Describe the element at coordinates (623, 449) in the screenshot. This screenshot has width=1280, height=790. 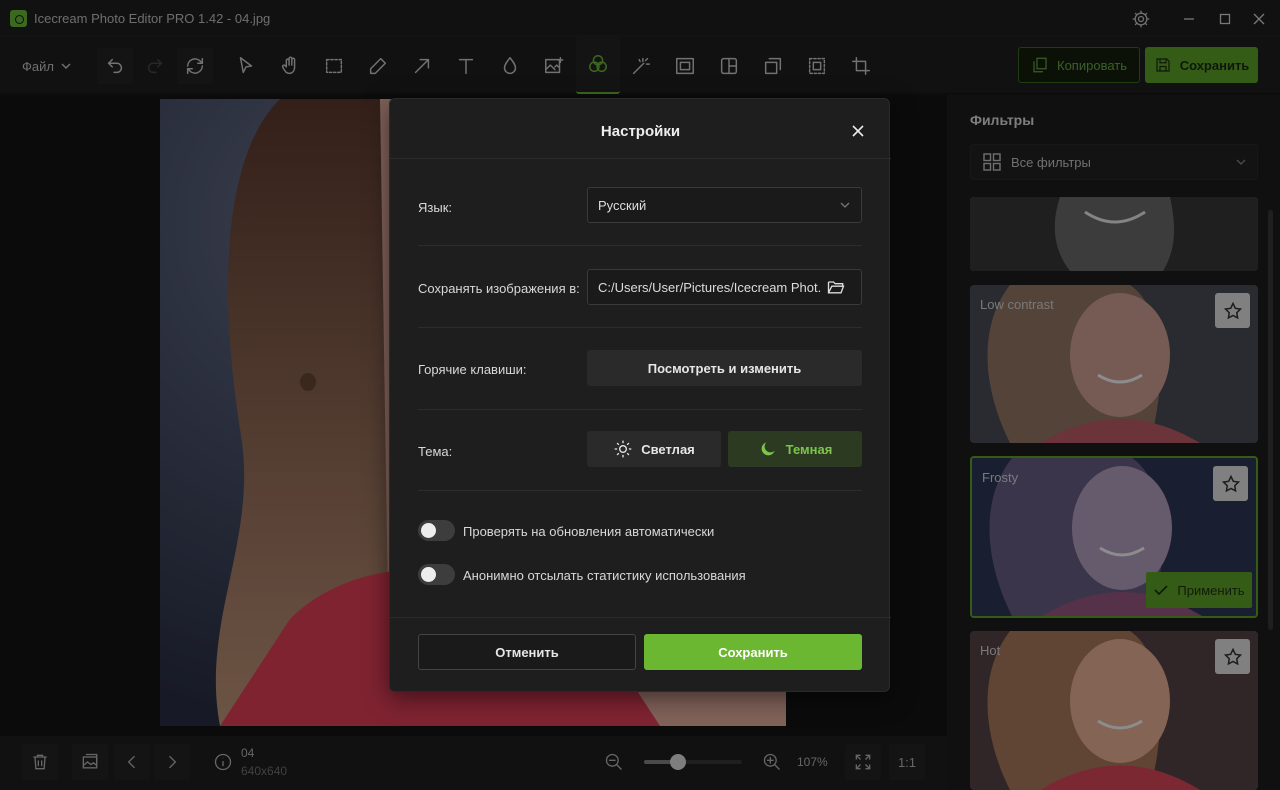
I see `sun-icon` at that location.